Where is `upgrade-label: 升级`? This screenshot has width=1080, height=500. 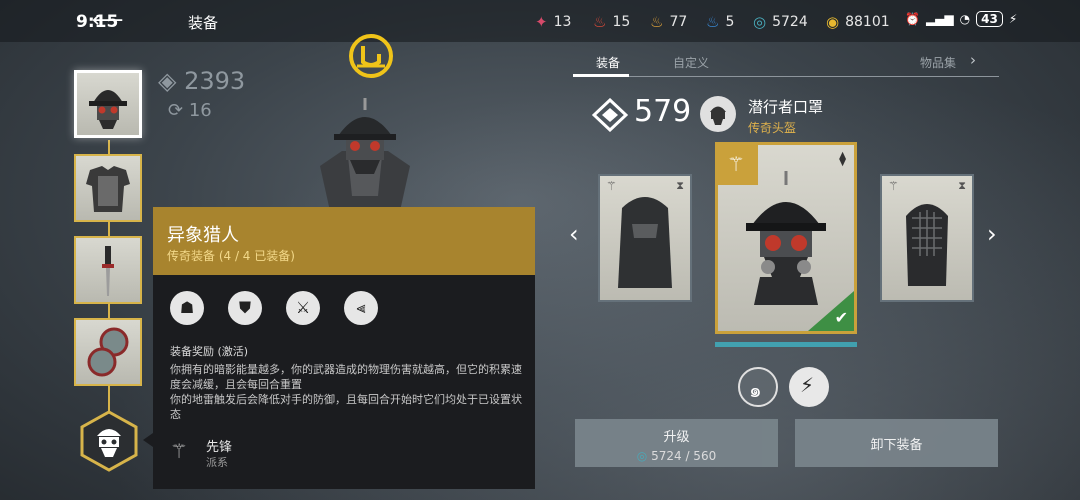 upgrade-label: 升级 is located at coordinates (676, 437).